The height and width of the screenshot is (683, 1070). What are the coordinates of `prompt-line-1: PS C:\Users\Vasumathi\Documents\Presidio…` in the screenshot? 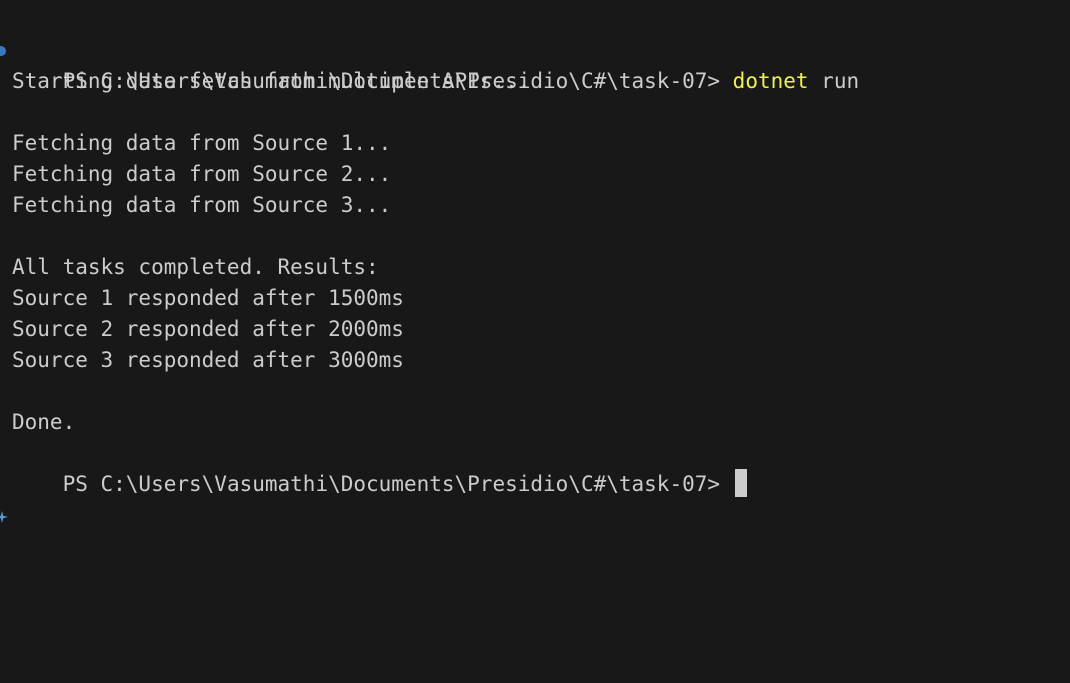 It's located at (535, 64).